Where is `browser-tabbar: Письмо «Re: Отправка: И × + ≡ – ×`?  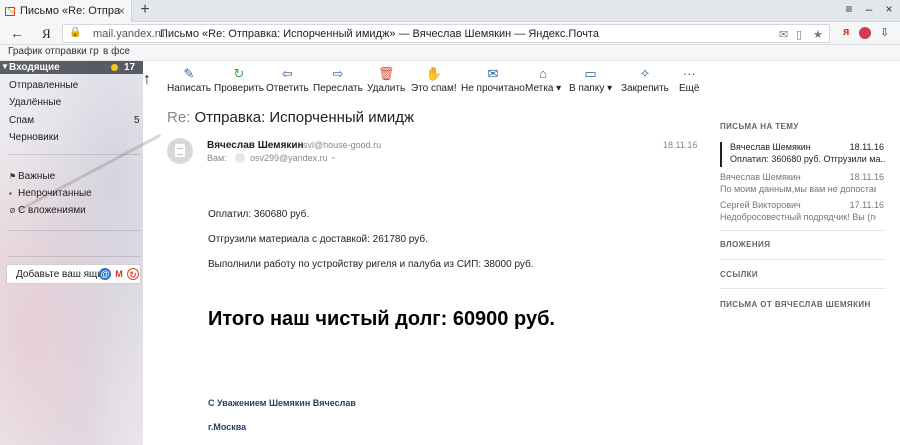
browser-tabbar: Письмо «Re: Отправка: И × + ≡ – × is located at coordinates (450, 11).